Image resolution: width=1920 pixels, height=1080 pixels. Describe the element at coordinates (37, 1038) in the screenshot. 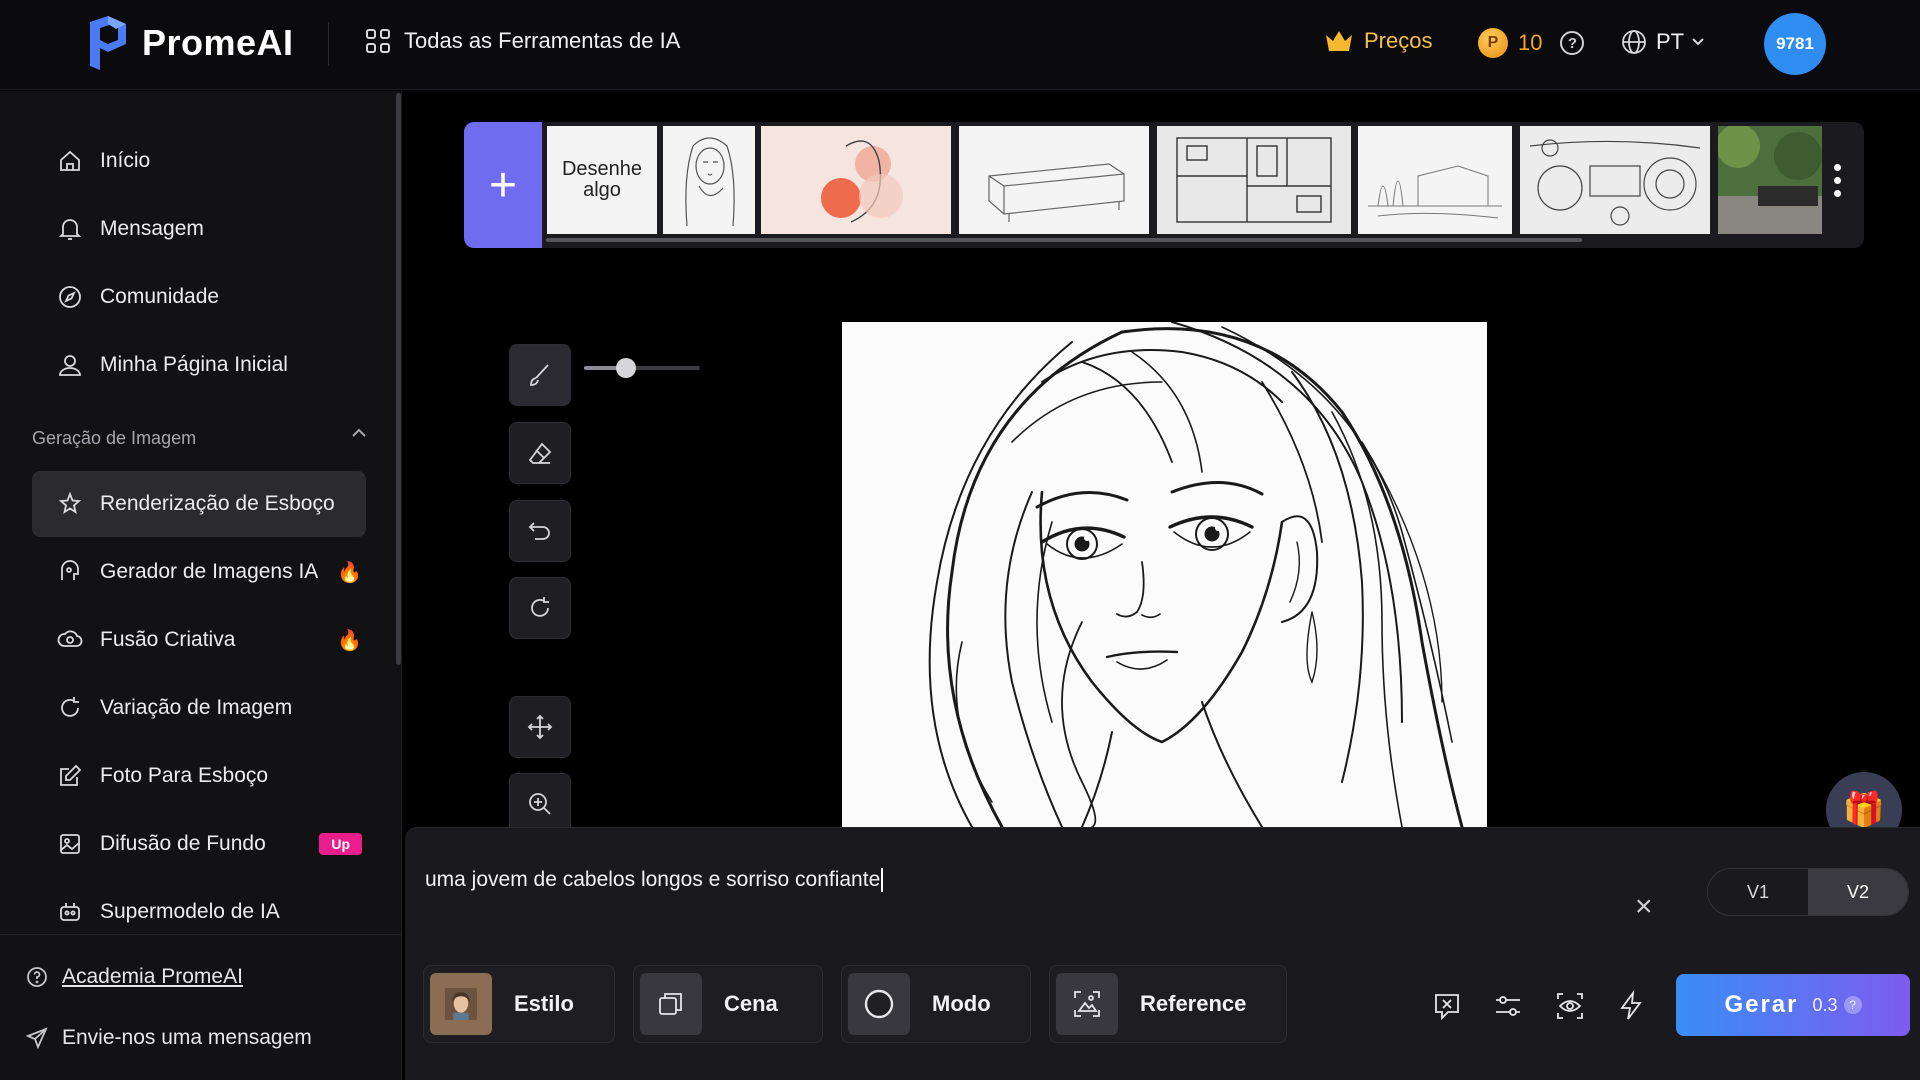

I see `send-icon` at that location.